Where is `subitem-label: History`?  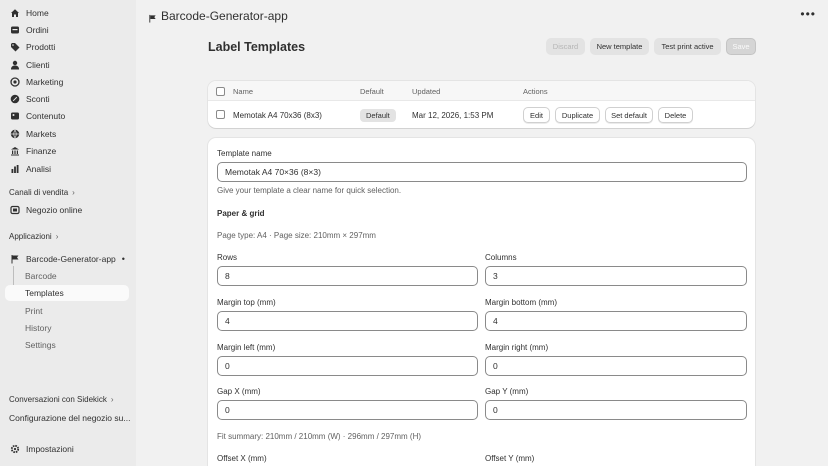 subitem-label: History is located at coordinates (38, 328).